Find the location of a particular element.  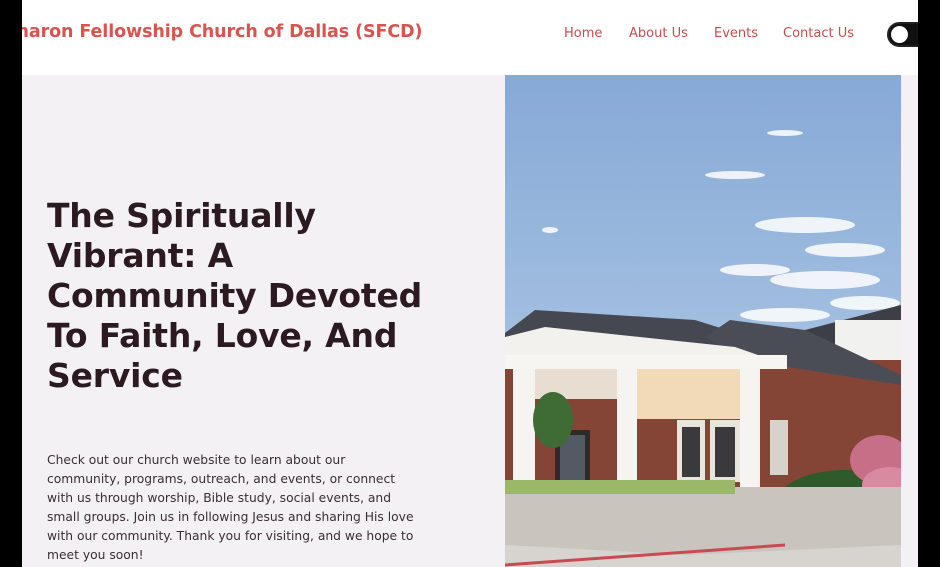

nav-events: Events is located at coordinates (736, 33).